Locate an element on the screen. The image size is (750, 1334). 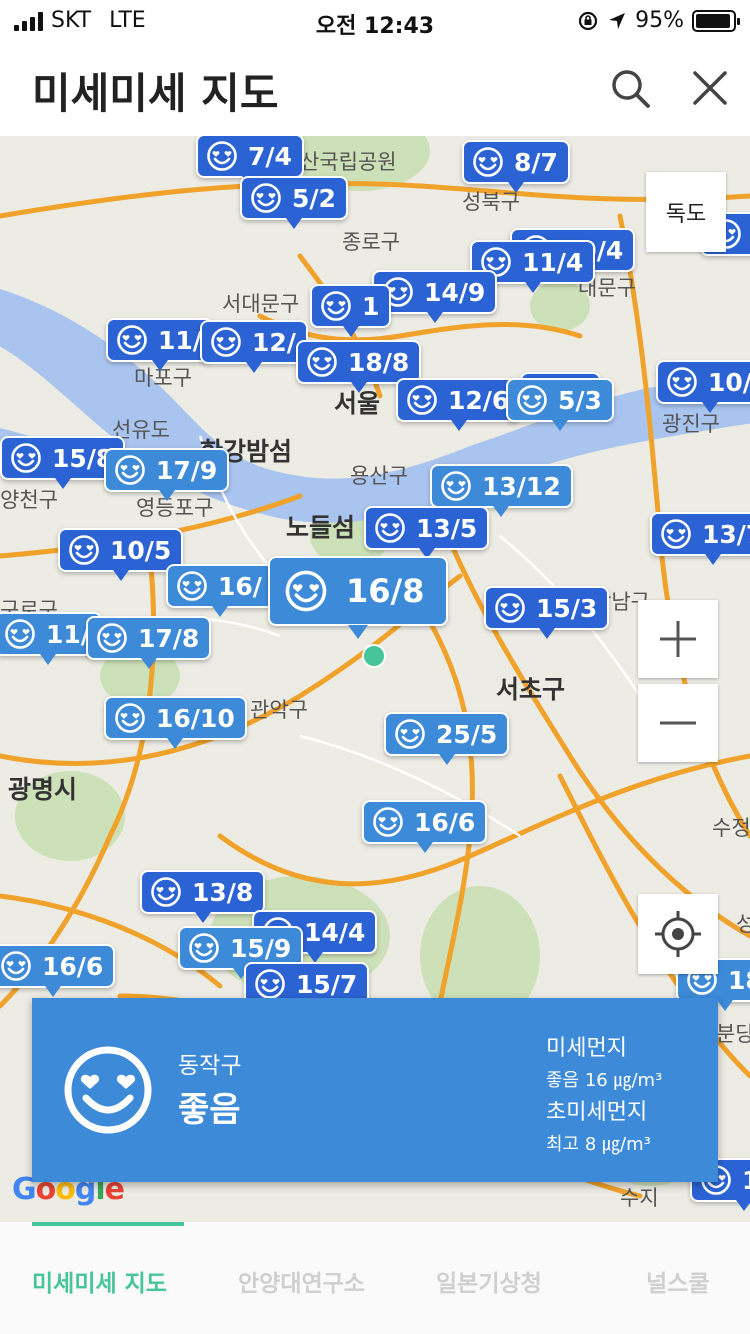
aqi-marker: 16/ is located at coordinates (220, 590).